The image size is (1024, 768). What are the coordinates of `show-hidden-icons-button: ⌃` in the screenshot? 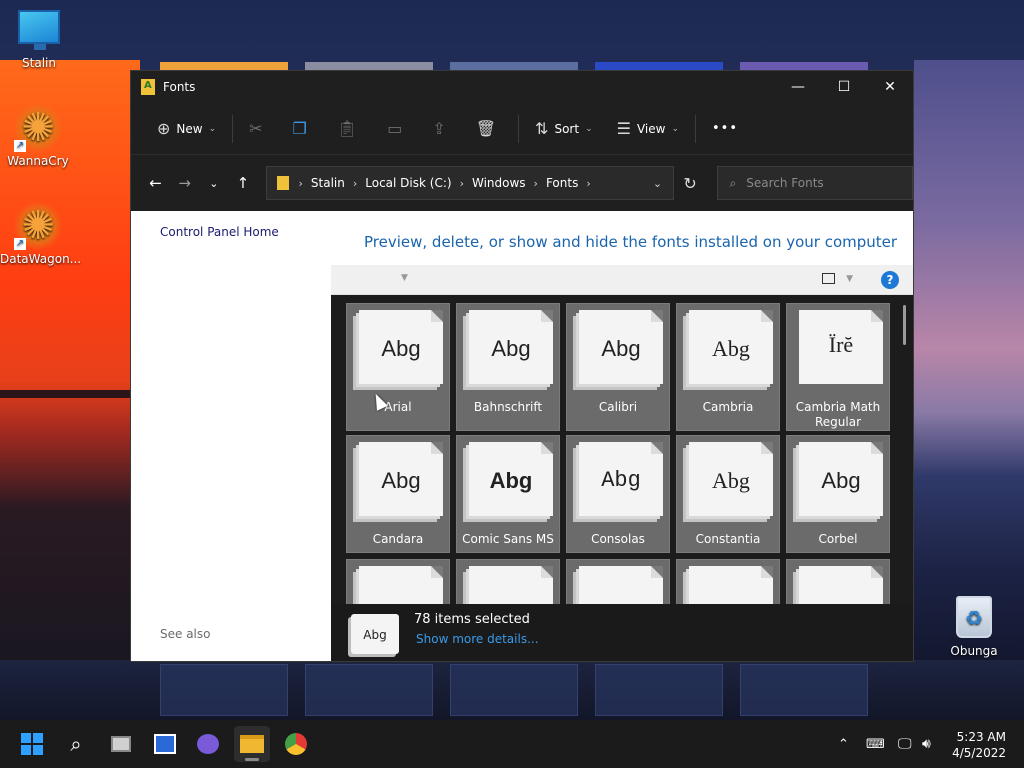 It's located at (843, 744).